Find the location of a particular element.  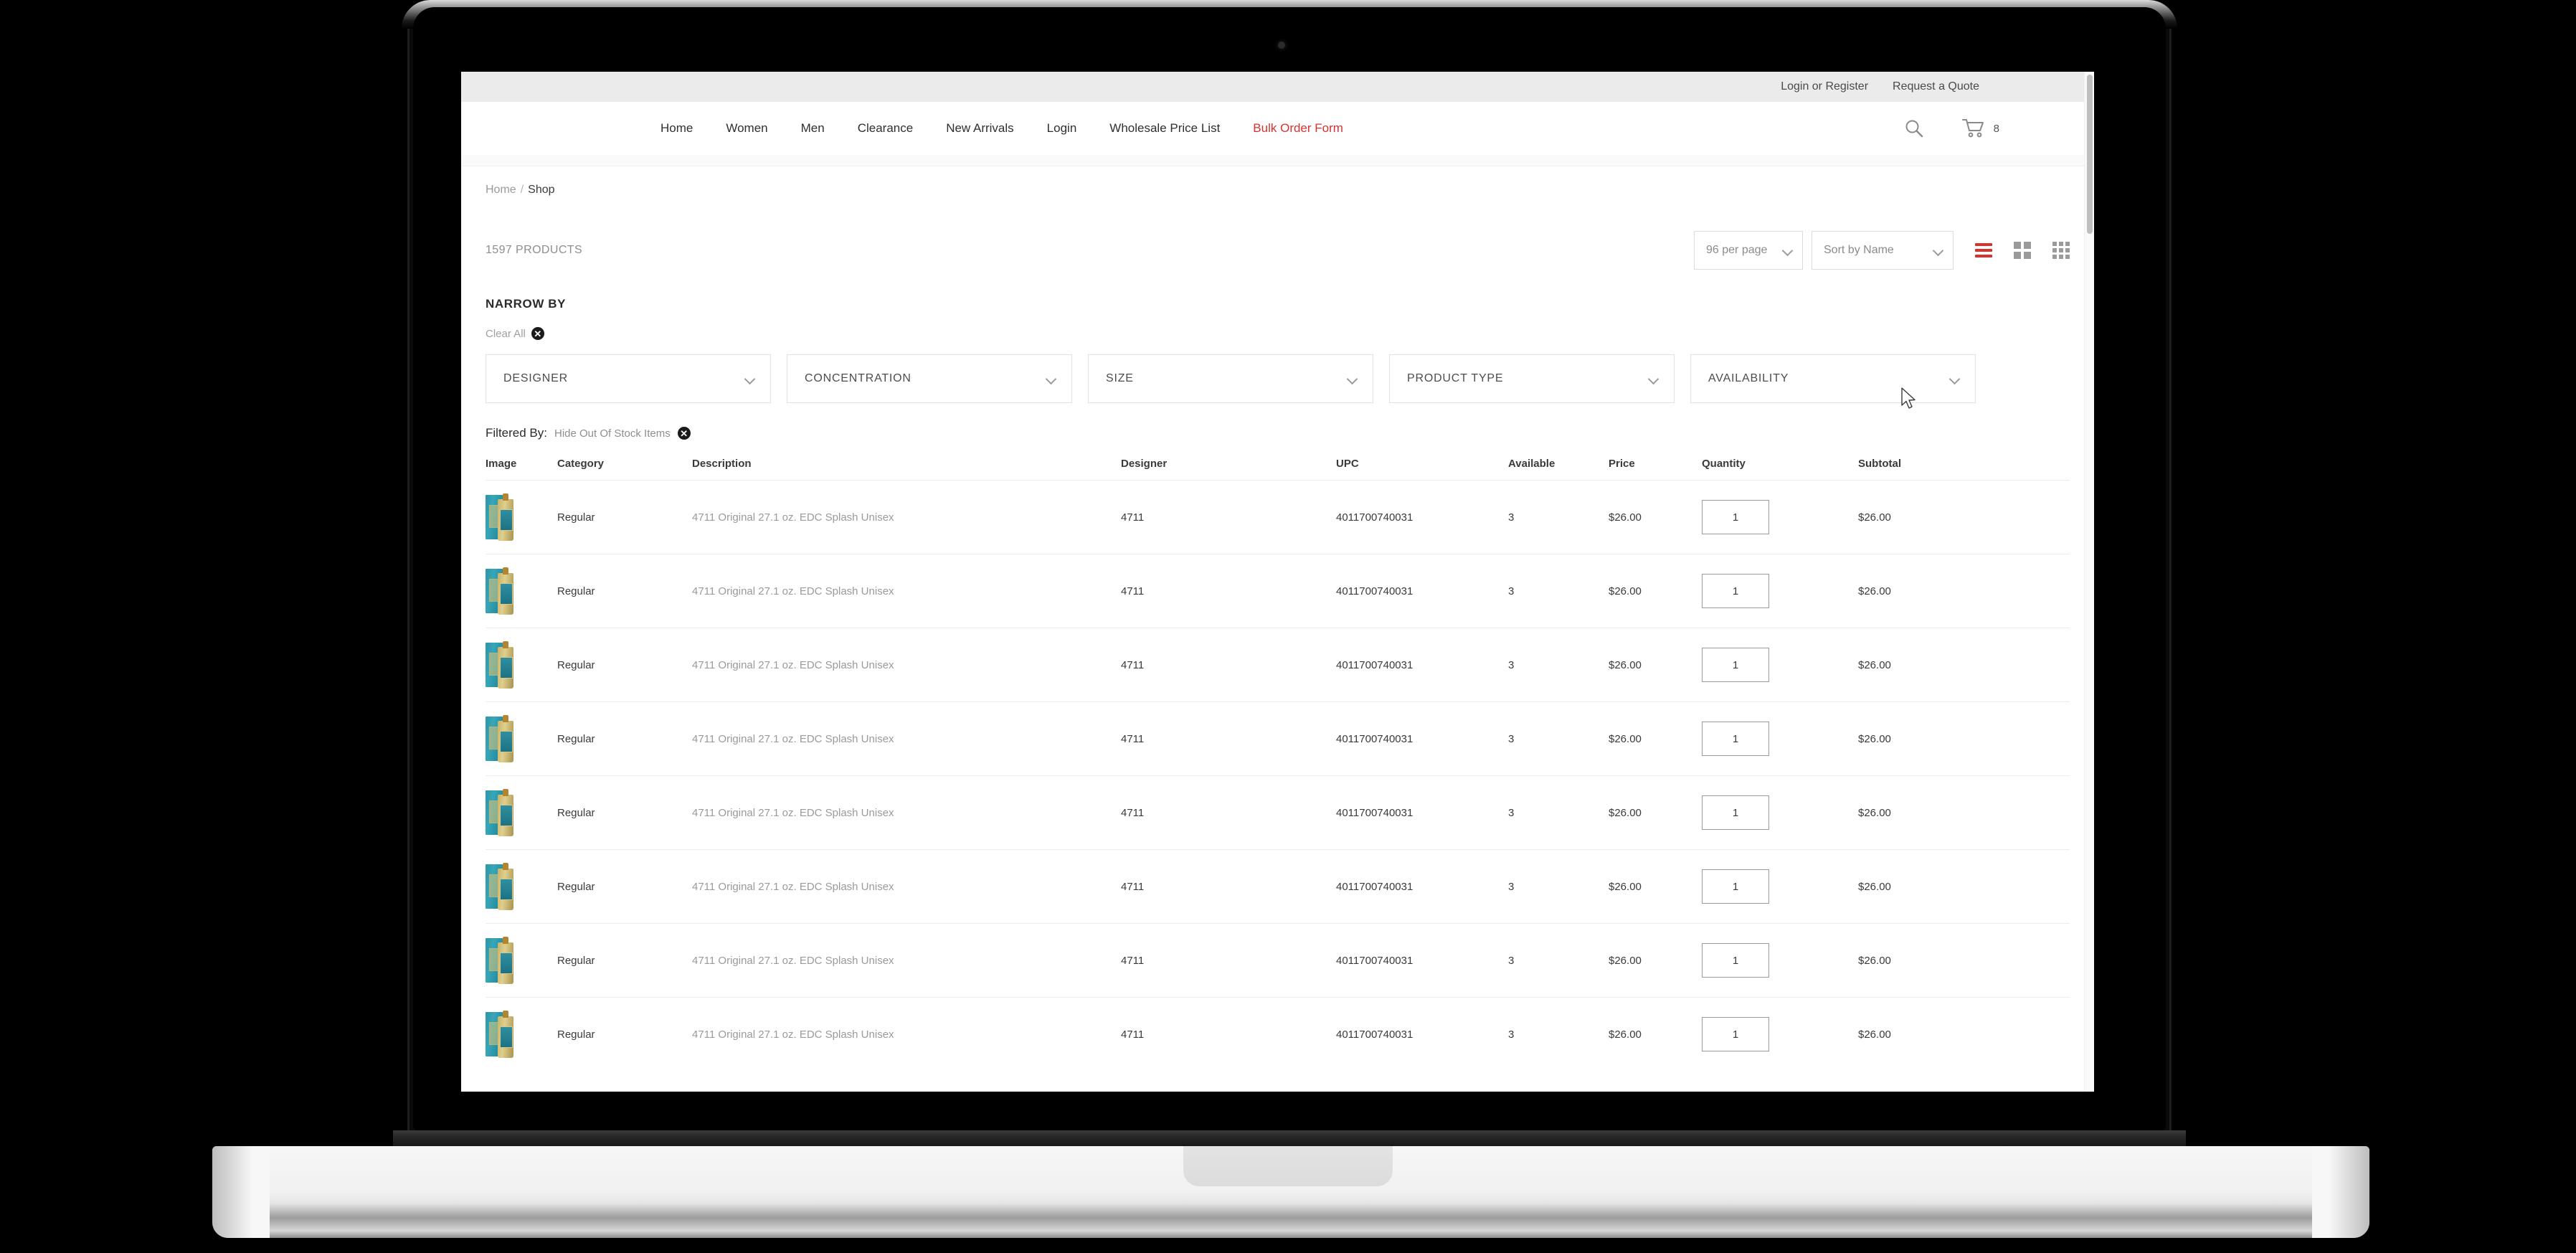

laptop-base-notch is located at coordinates (1288, 1166).